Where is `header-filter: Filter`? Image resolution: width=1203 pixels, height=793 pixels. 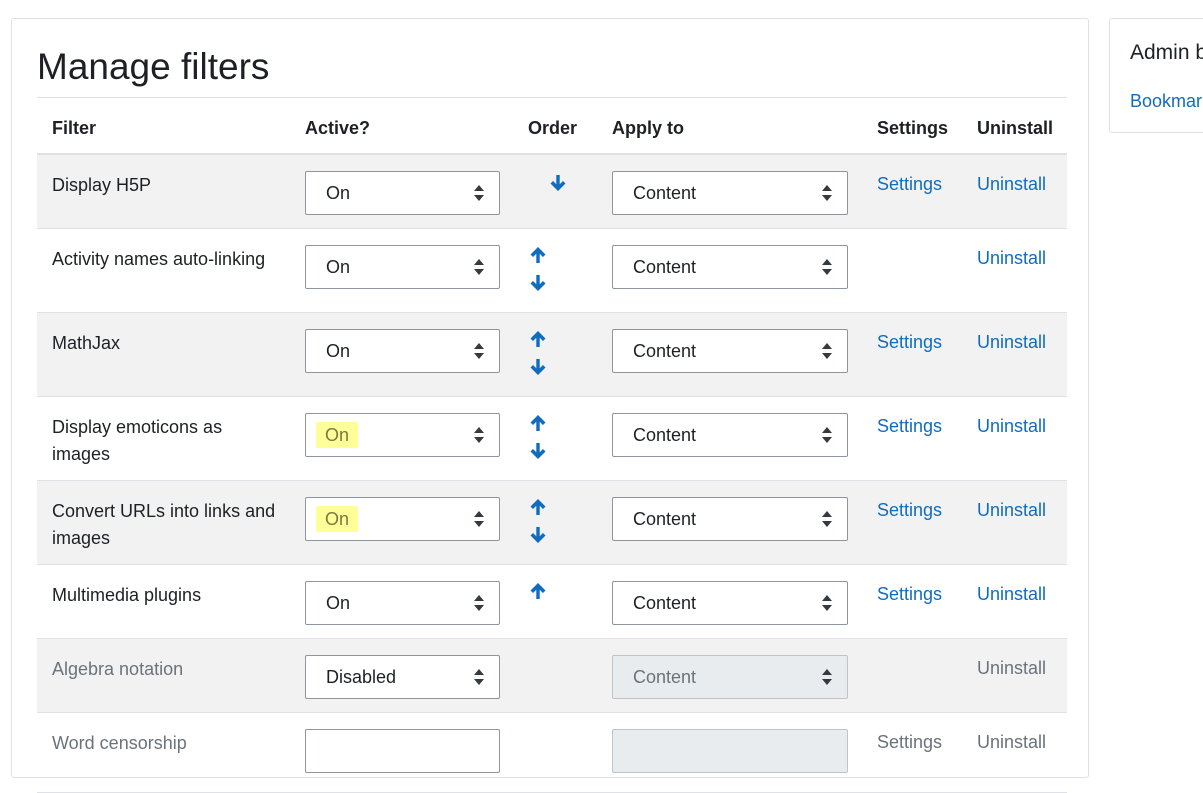
header-filter: Filter is located at coordinates (74, 128).